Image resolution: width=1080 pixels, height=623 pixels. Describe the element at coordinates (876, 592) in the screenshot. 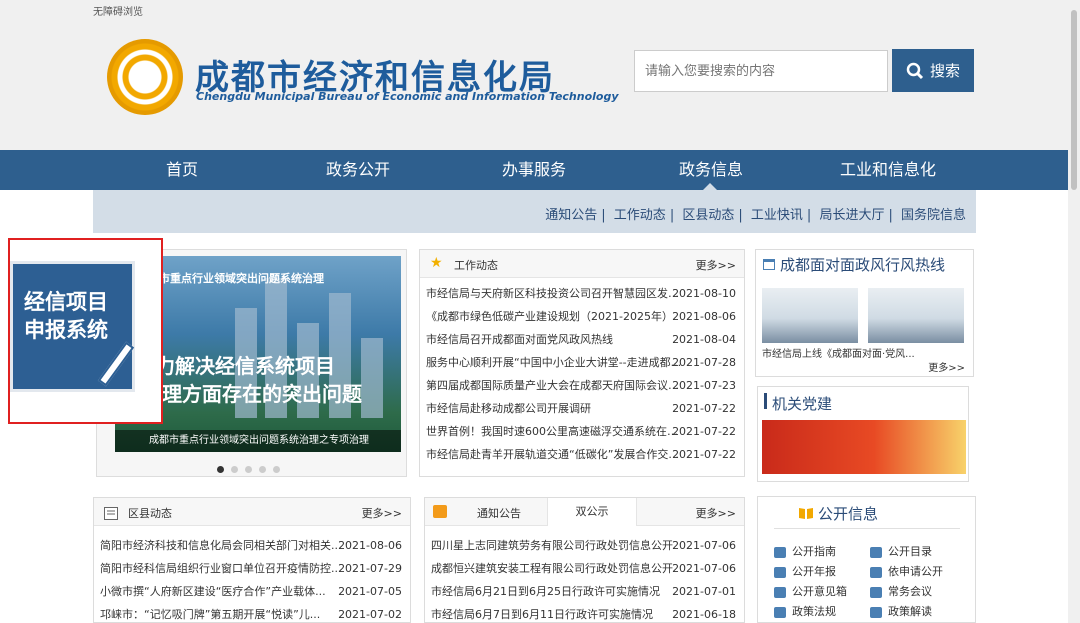

I see `meeting-icon` at that location.